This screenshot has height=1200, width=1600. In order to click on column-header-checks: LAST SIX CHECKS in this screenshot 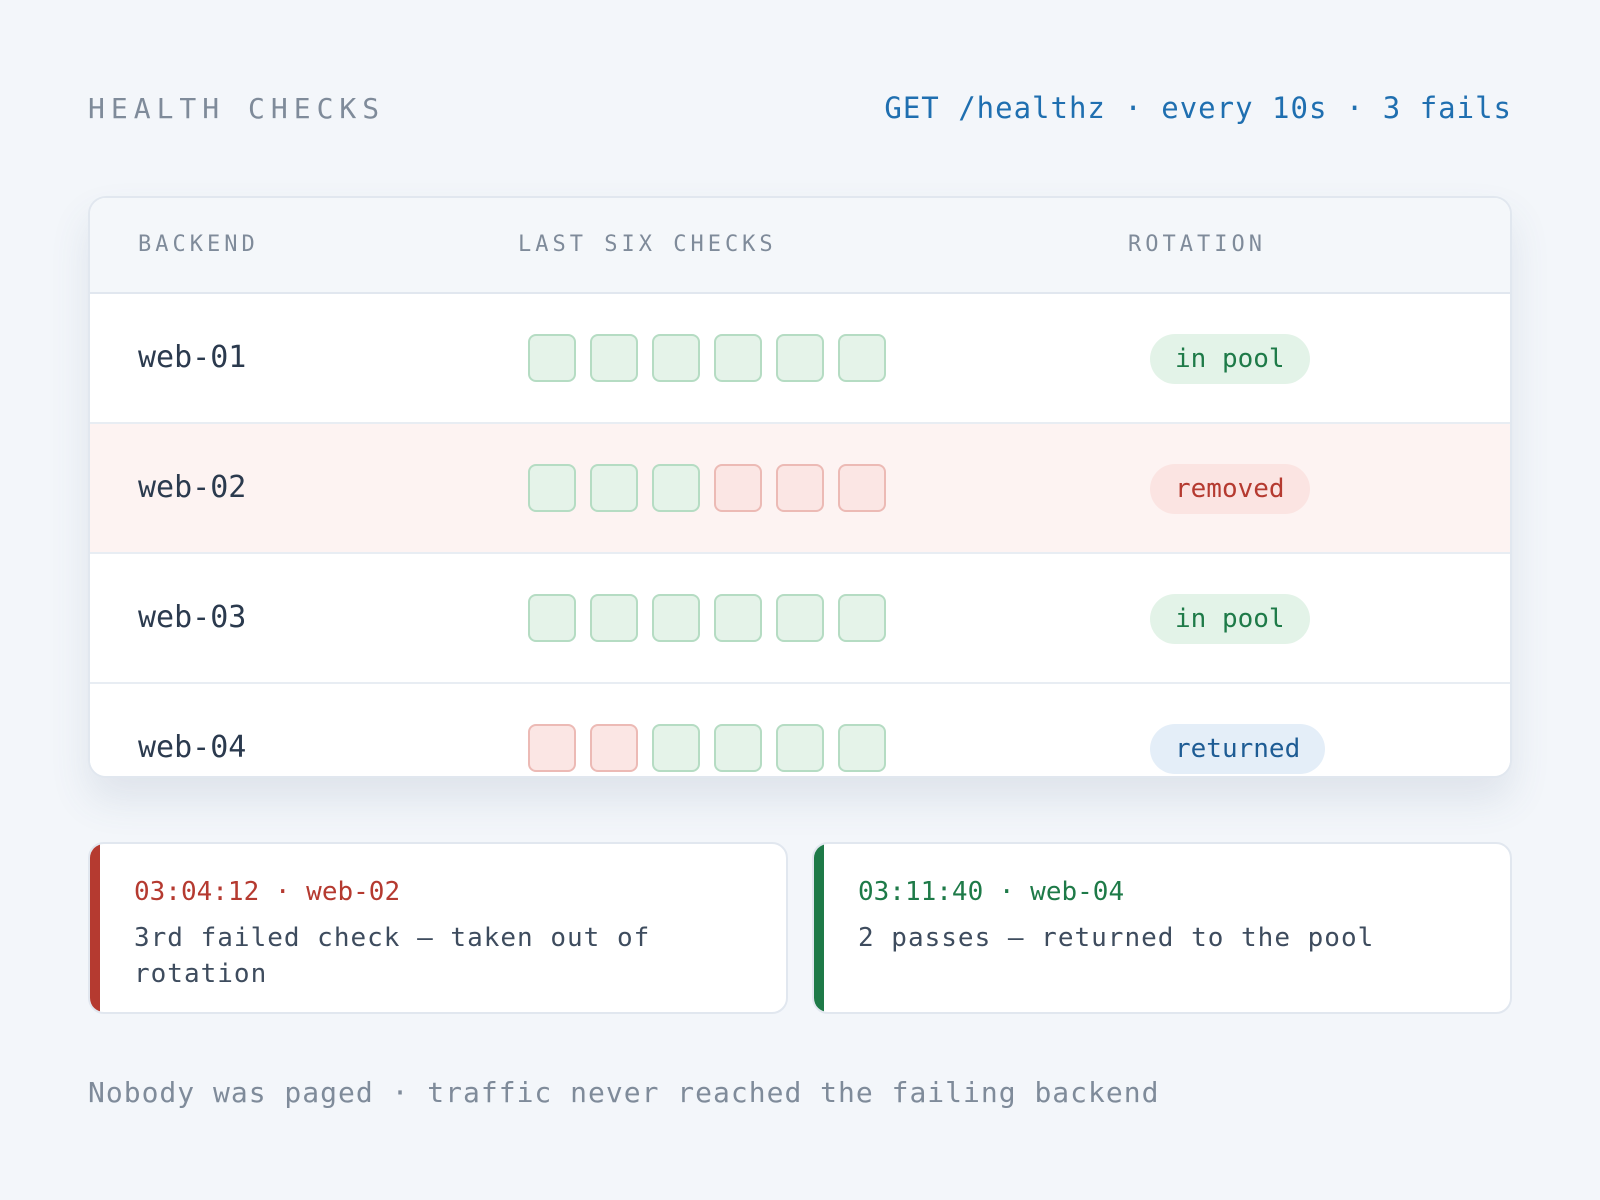, I will do `click(647, 244)`.